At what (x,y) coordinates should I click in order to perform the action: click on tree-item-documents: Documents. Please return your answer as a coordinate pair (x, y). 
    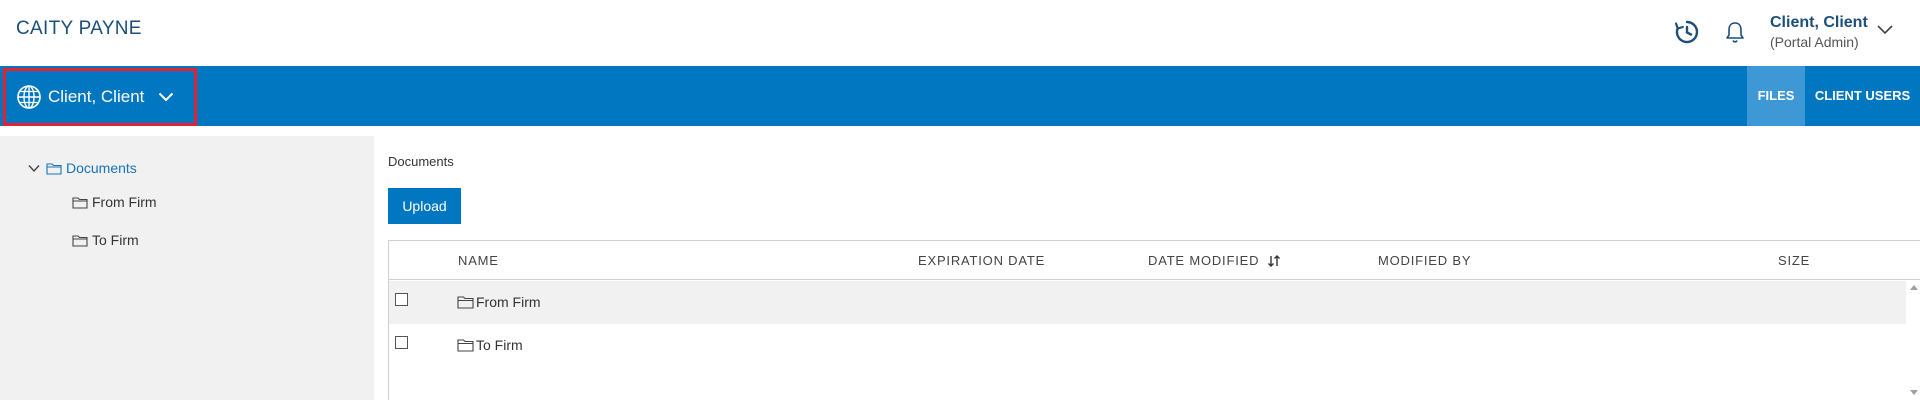
    Looking at the image, I should click on (82, 168).